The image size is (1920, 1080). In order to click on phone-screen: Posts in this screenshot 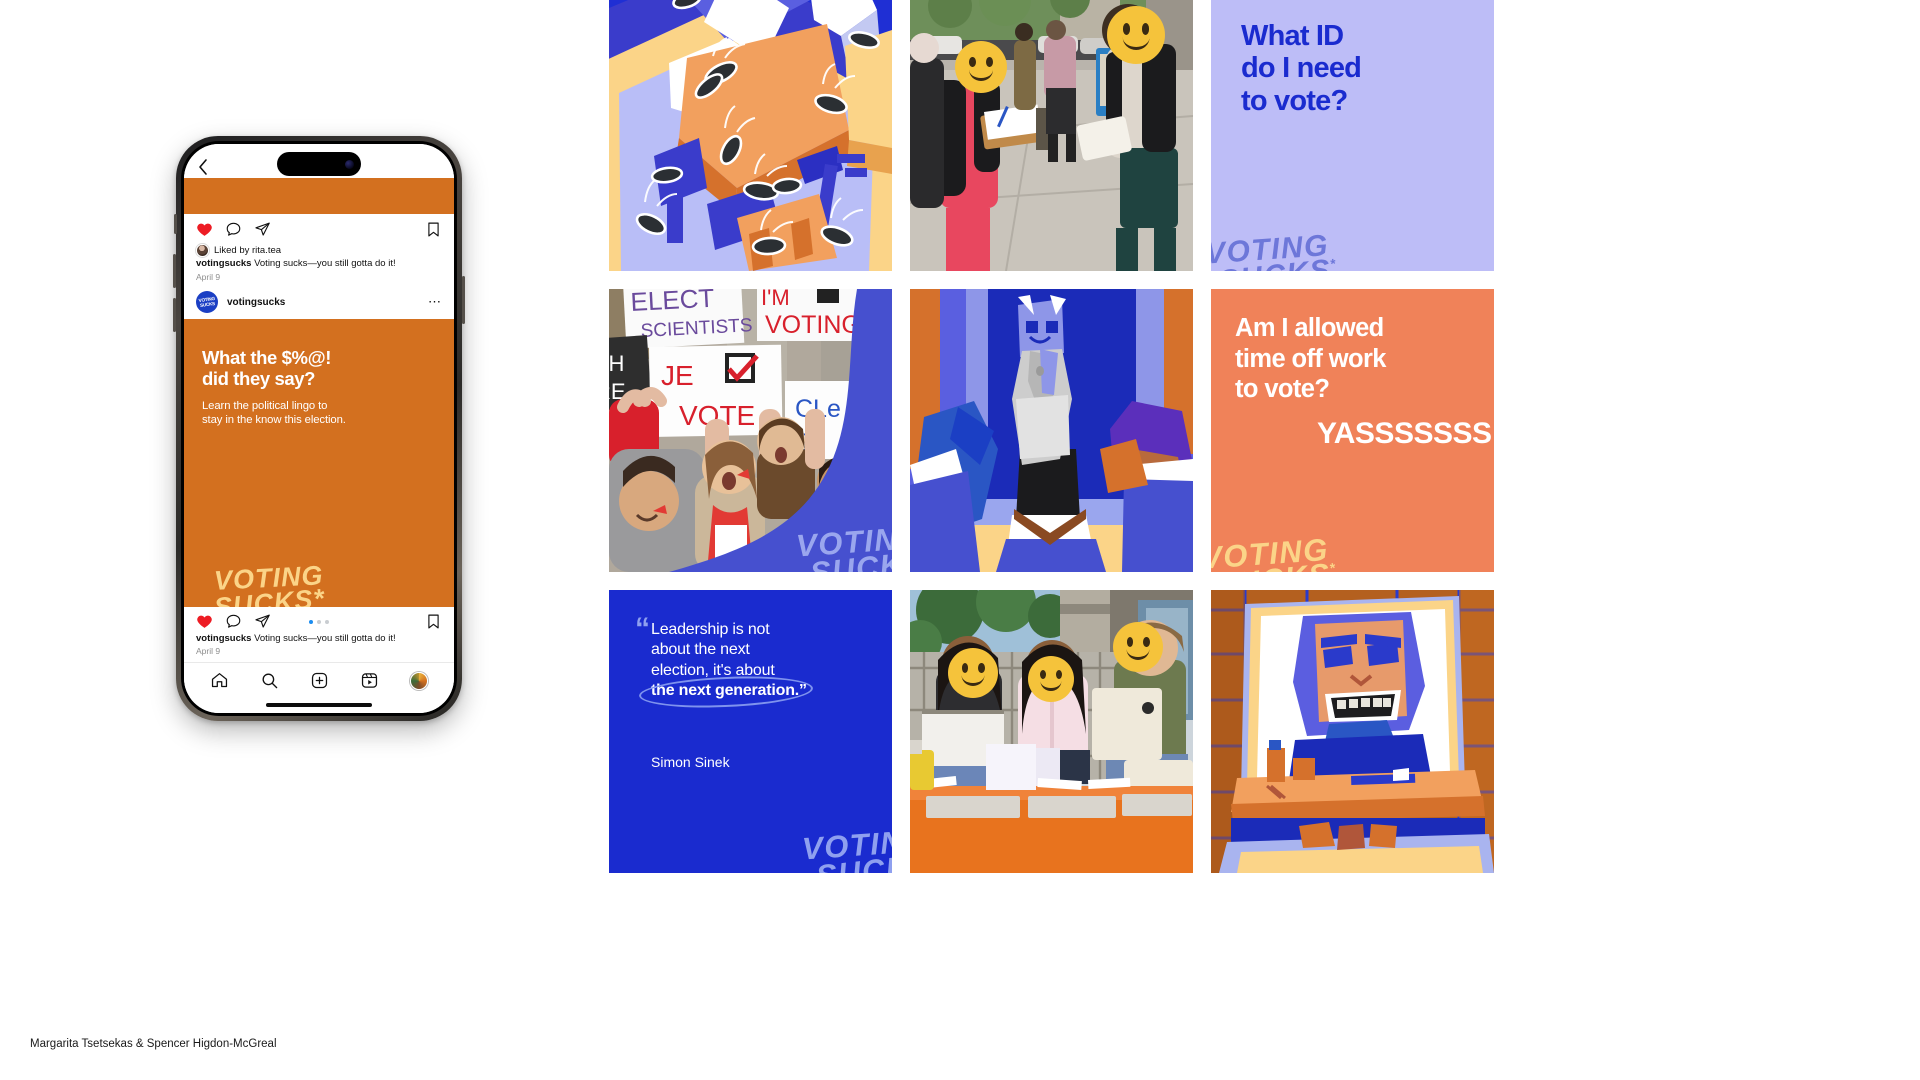, I will do `click(319, 428)`.